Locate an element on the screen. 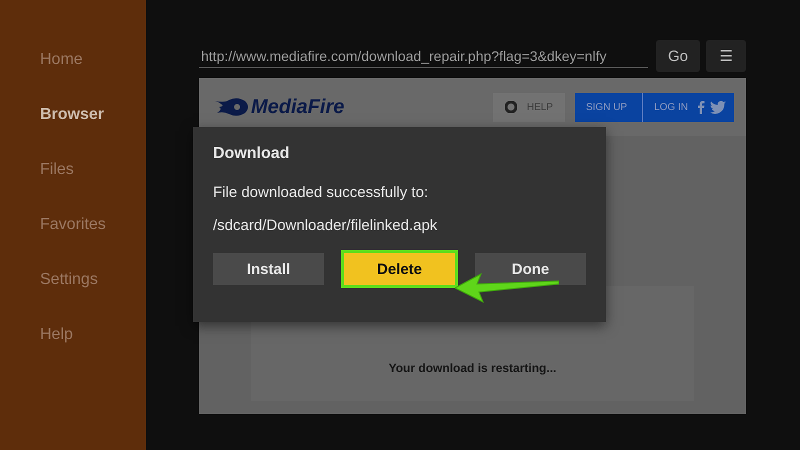 The height and width of the screenshot is (450, 800). sidebar-item: Browser is located at coordinates (72, 114).